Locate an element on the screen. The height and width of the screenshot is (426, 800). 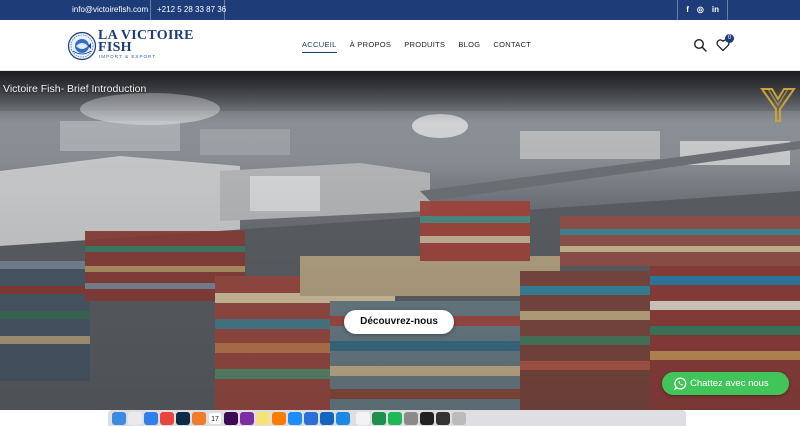
video-title: Victoire Fish- Brief Introduction is located at coordinates (74, 89).